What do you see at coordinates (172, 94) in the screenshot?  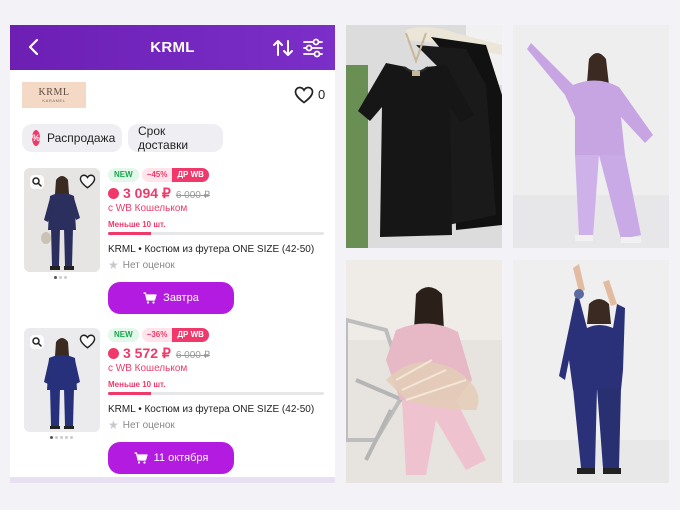 I see `brand-row: KRML KARAMEL 0` at bounding box center [172, 94].